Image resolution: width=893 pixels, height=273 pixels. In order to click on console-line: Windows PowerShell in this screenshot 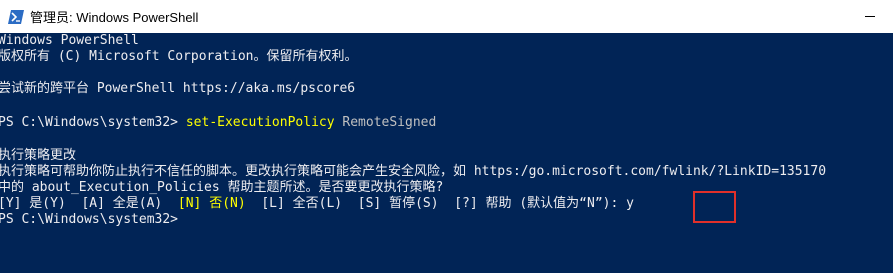, I will do `click(69, 40)`.